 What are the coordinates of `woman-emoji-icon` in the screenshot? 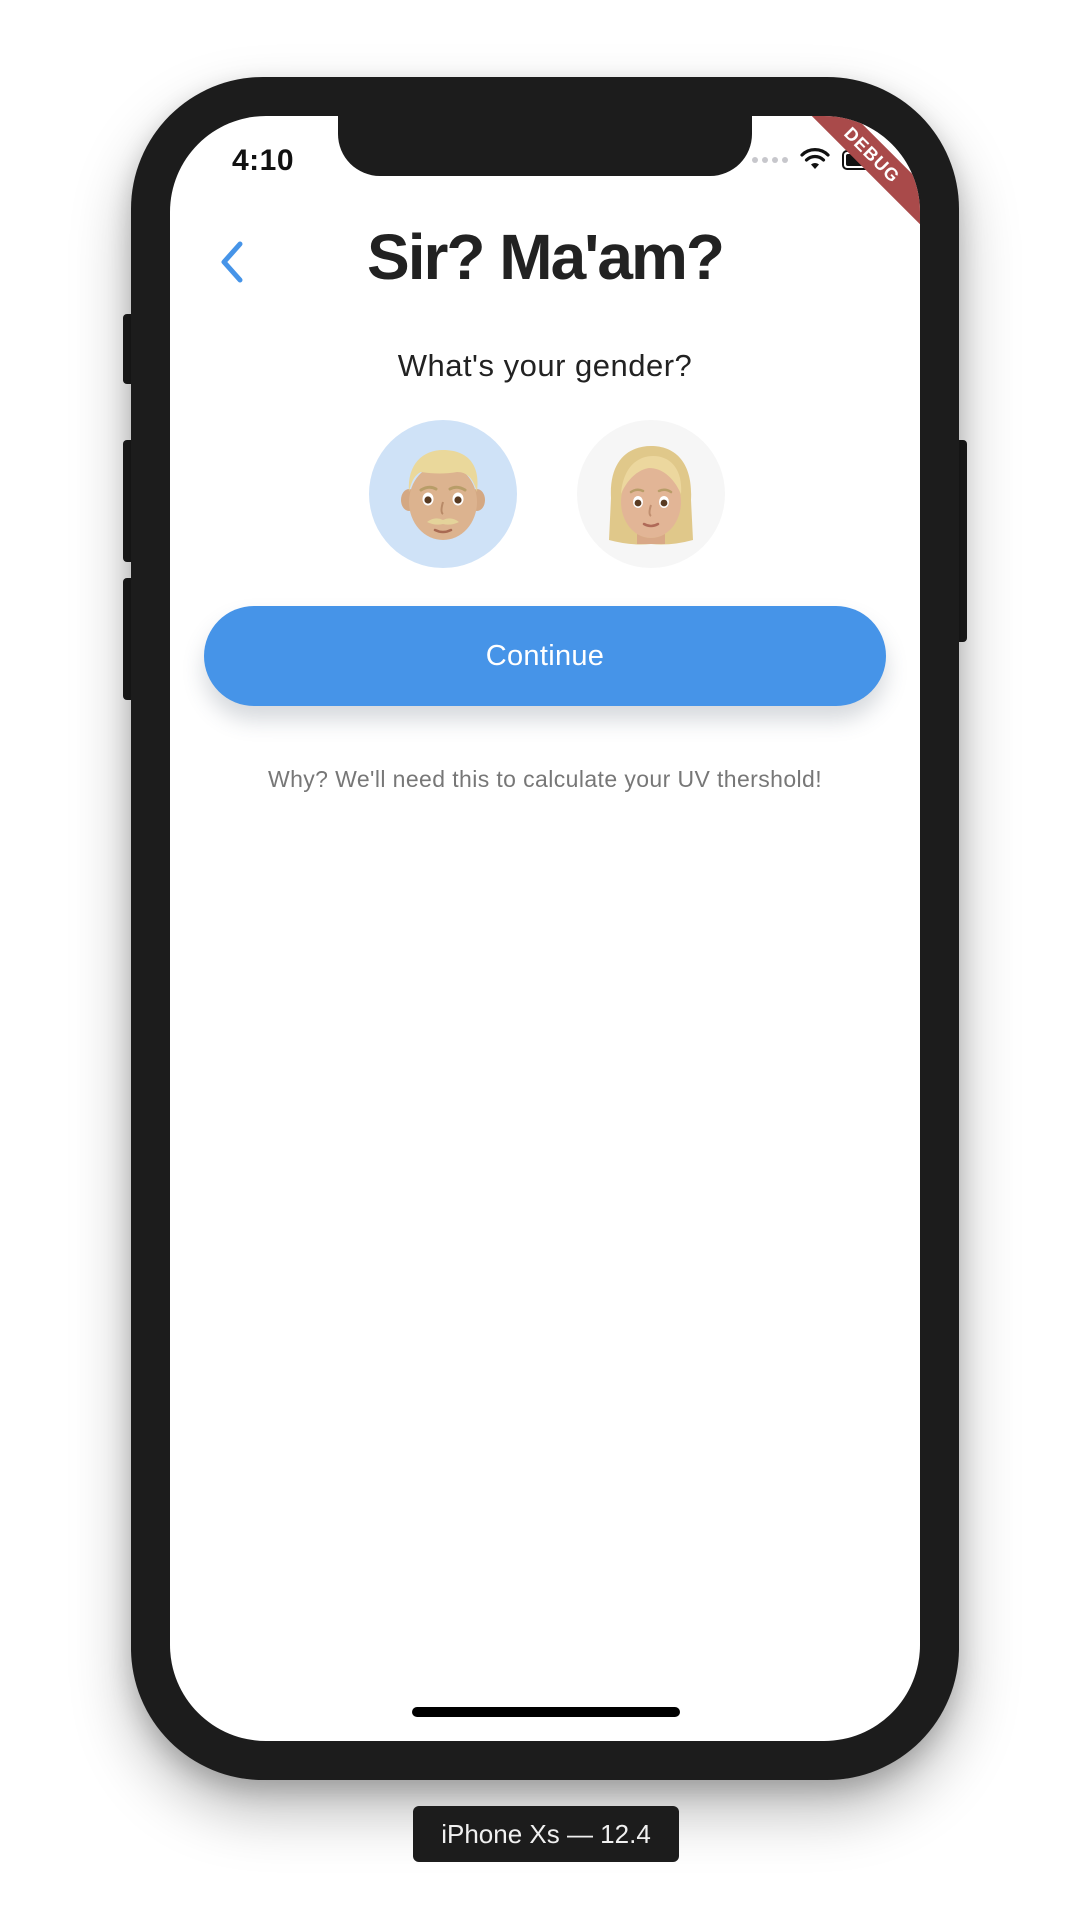 It's located at (651, 495).